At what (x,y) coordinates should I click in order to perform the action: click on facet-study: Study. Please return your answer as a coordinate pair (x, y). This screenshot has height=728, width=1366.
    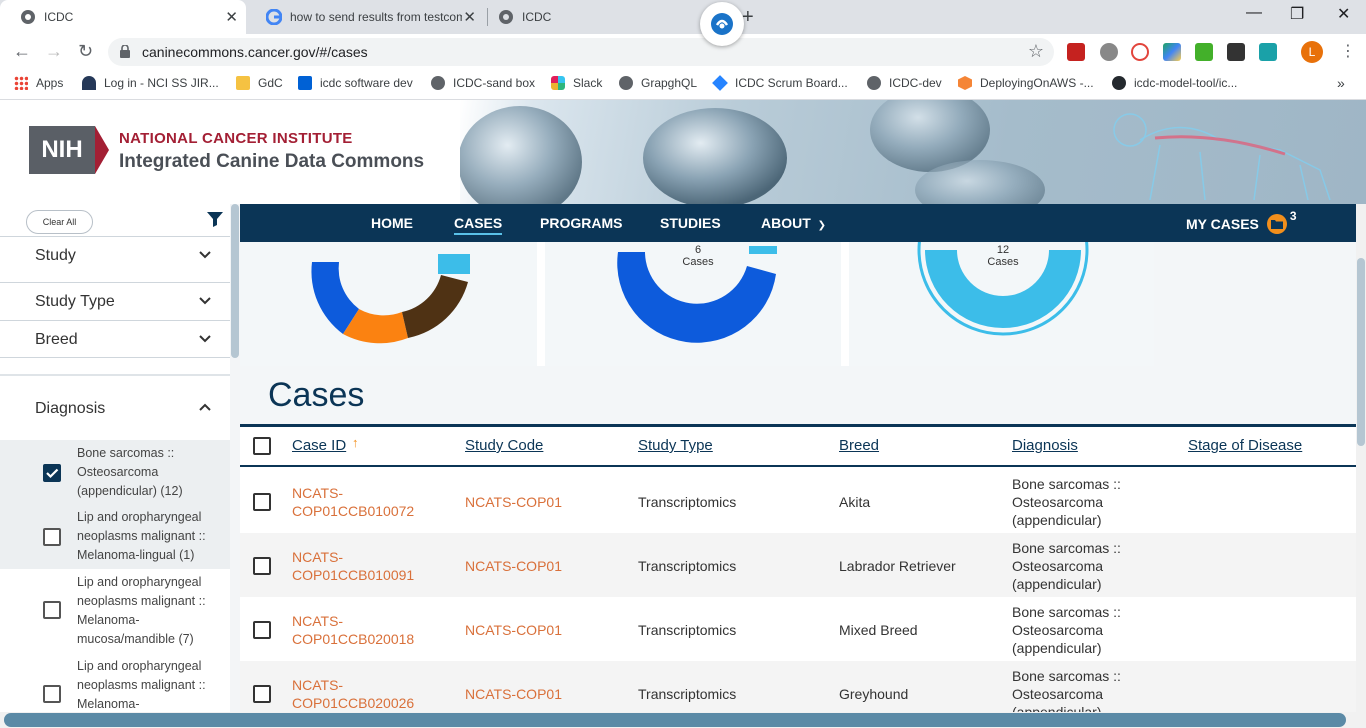
    Looking at the image, I should click on (115, 255).